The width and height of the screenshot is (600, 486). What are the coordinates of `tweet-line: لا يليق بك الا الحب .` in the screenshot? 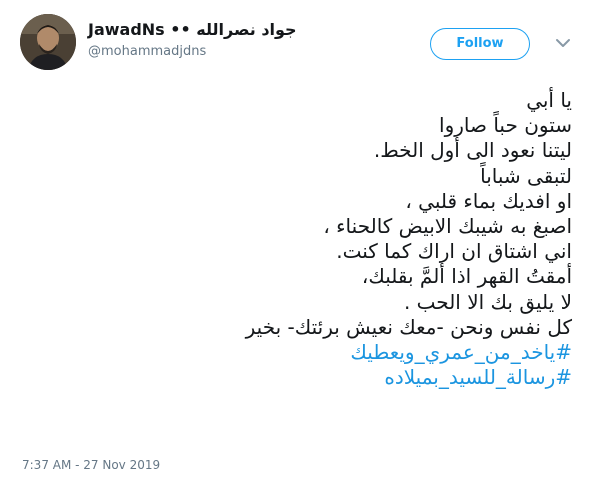 It's located at (487, 301).